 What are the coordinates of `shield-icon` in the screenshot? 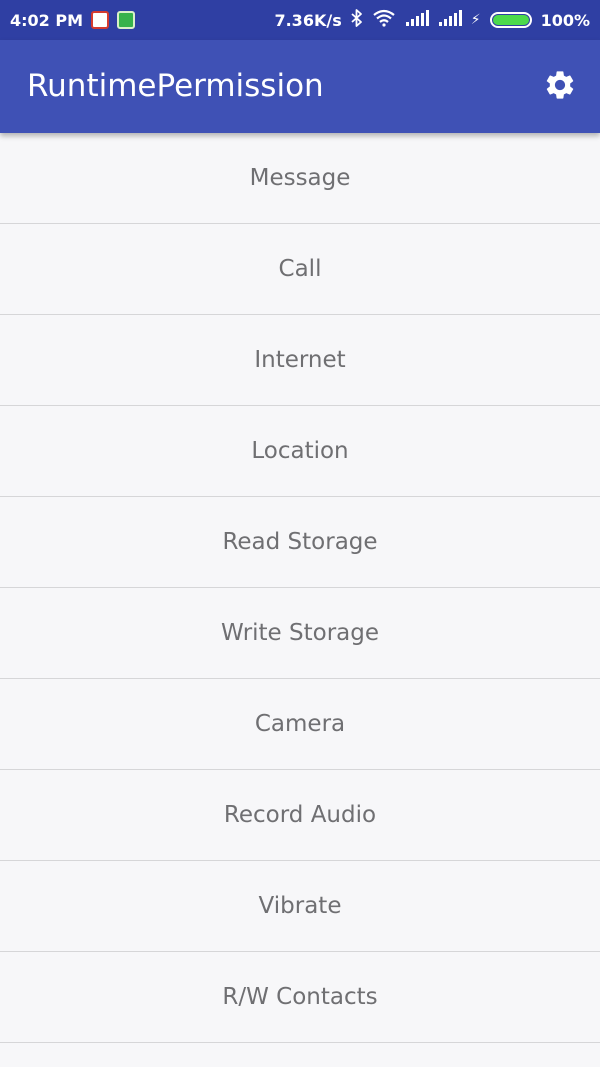 It's located at (100, 20).